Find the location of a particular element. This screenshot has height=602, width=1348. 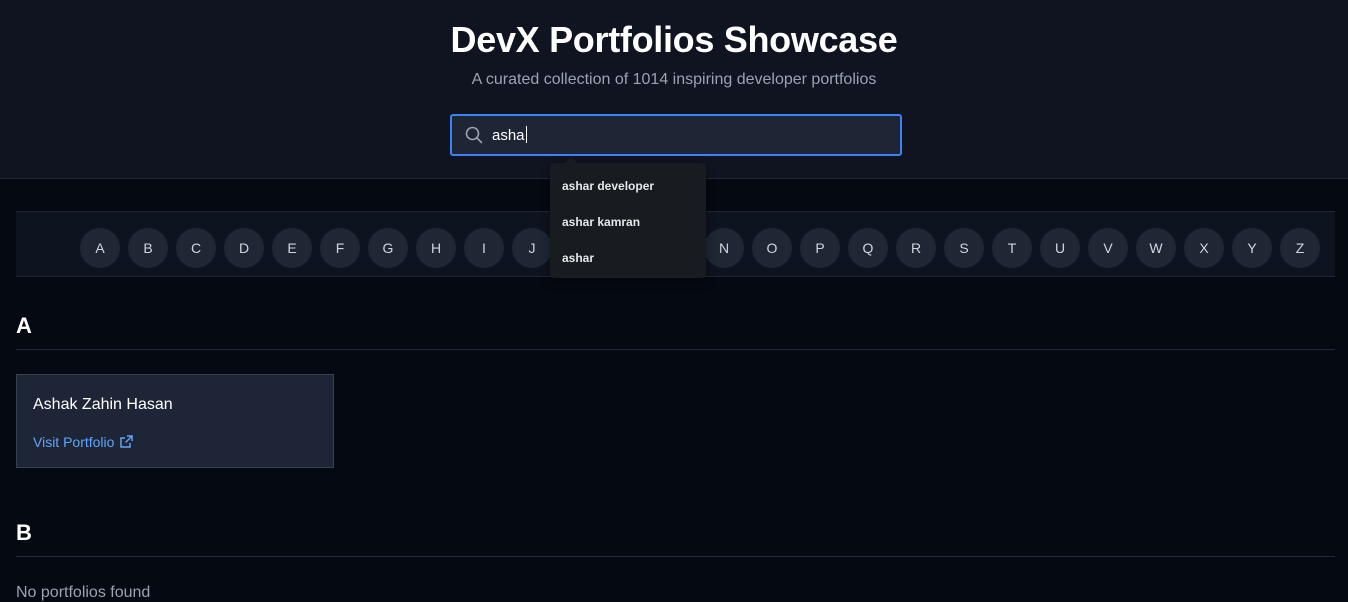

letter-u: U is located at coordinates (1060, 248).